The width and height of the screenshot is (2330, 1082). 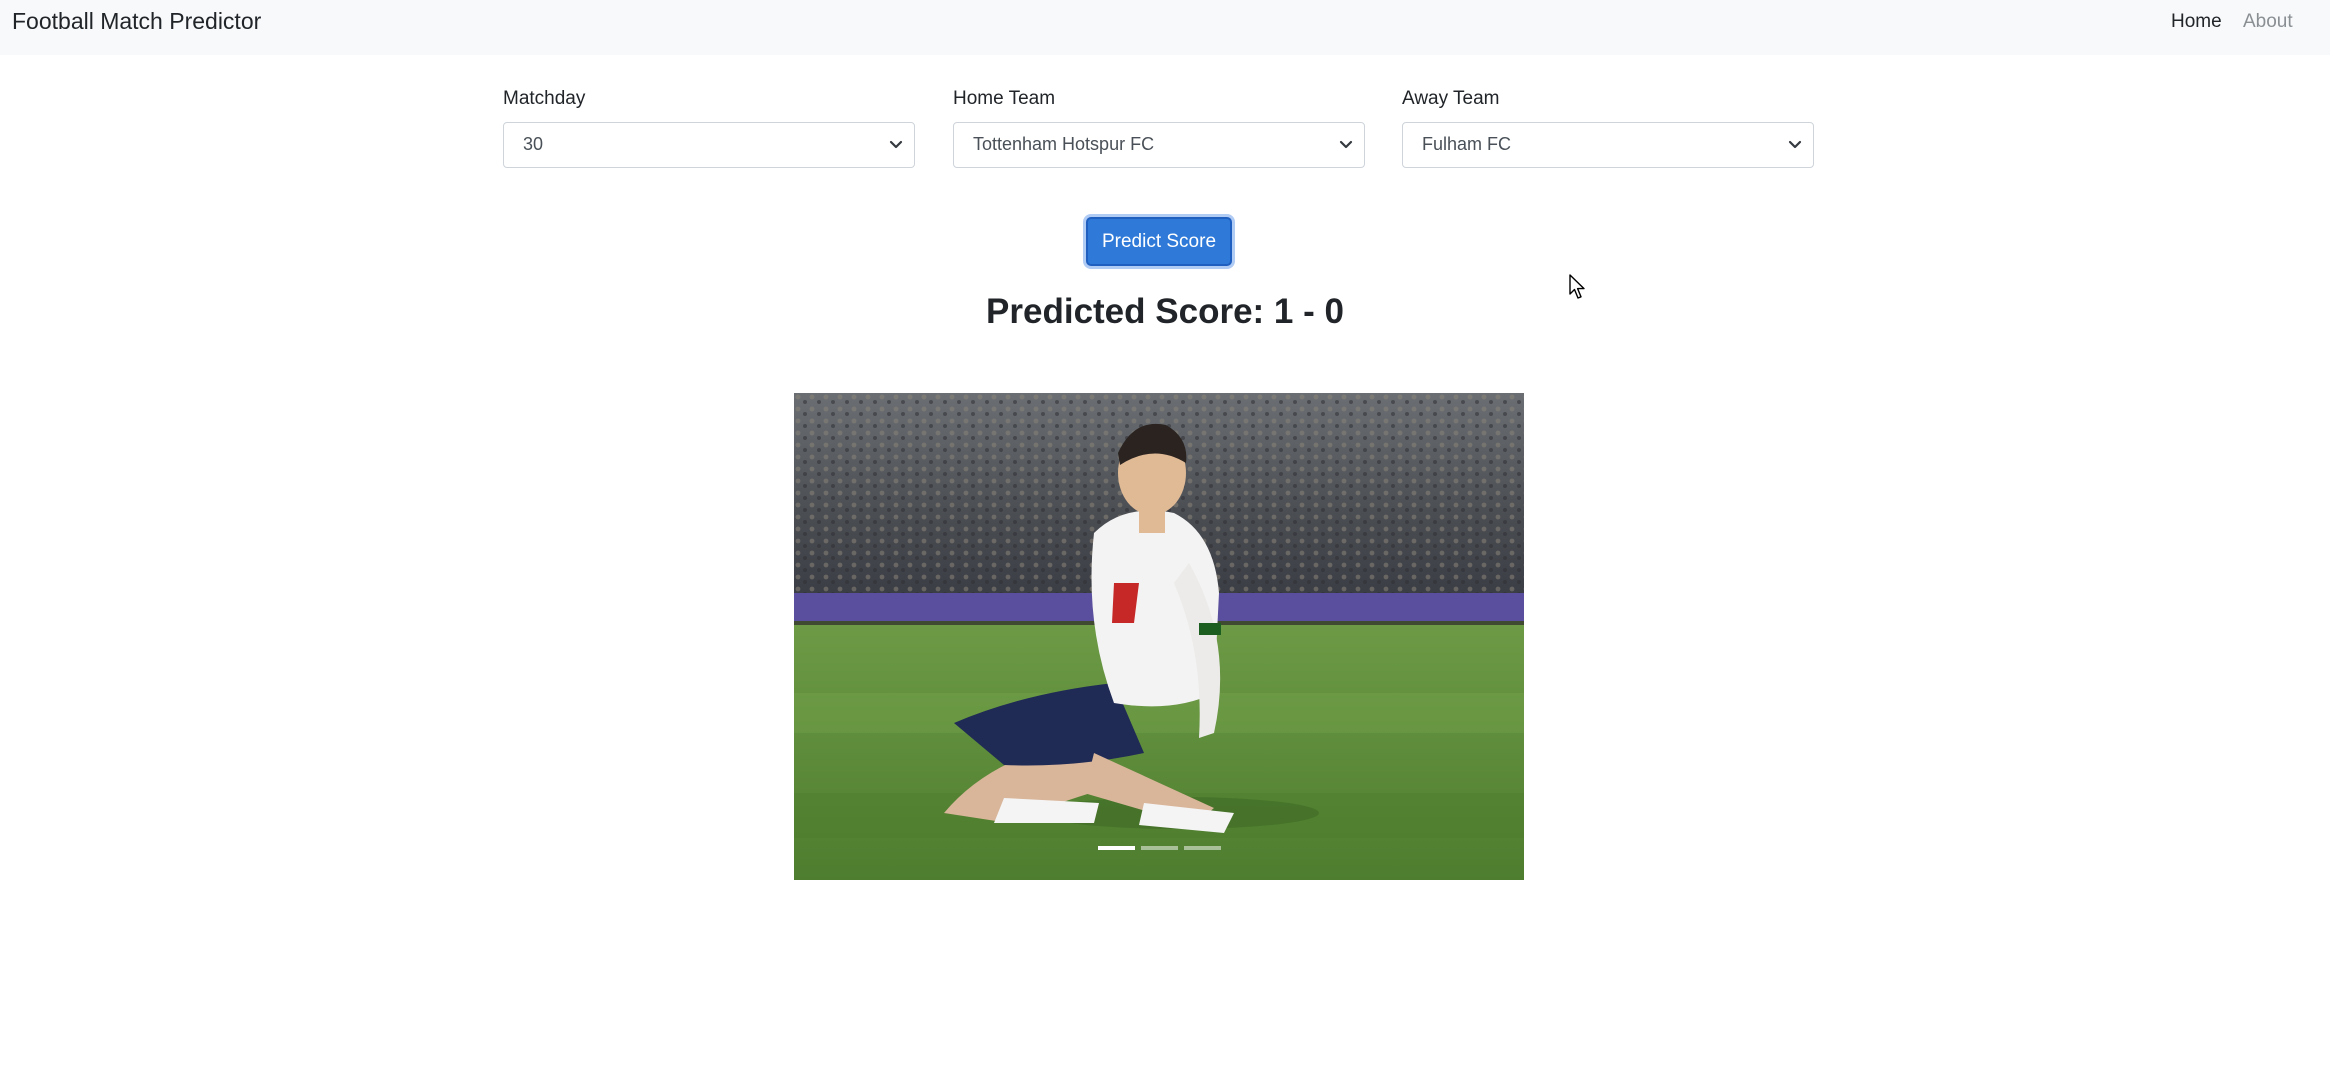 I want to click on home-team-value: Tottenham Hotspur FC, so click(x=1064, y=144).